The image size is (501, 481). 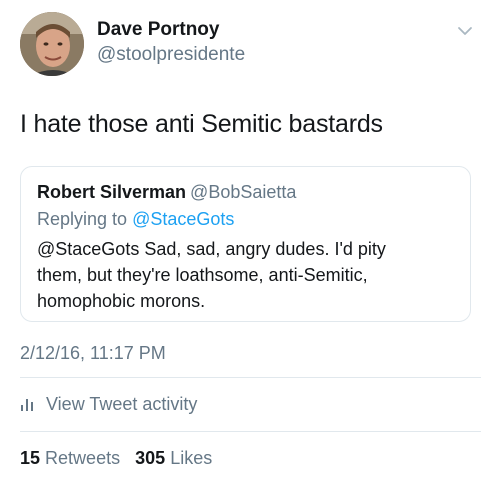 What do you see at coordinates (191, 458) in the screenshot?
I see `likes-label: Likes` at bounding box center [191, 458].